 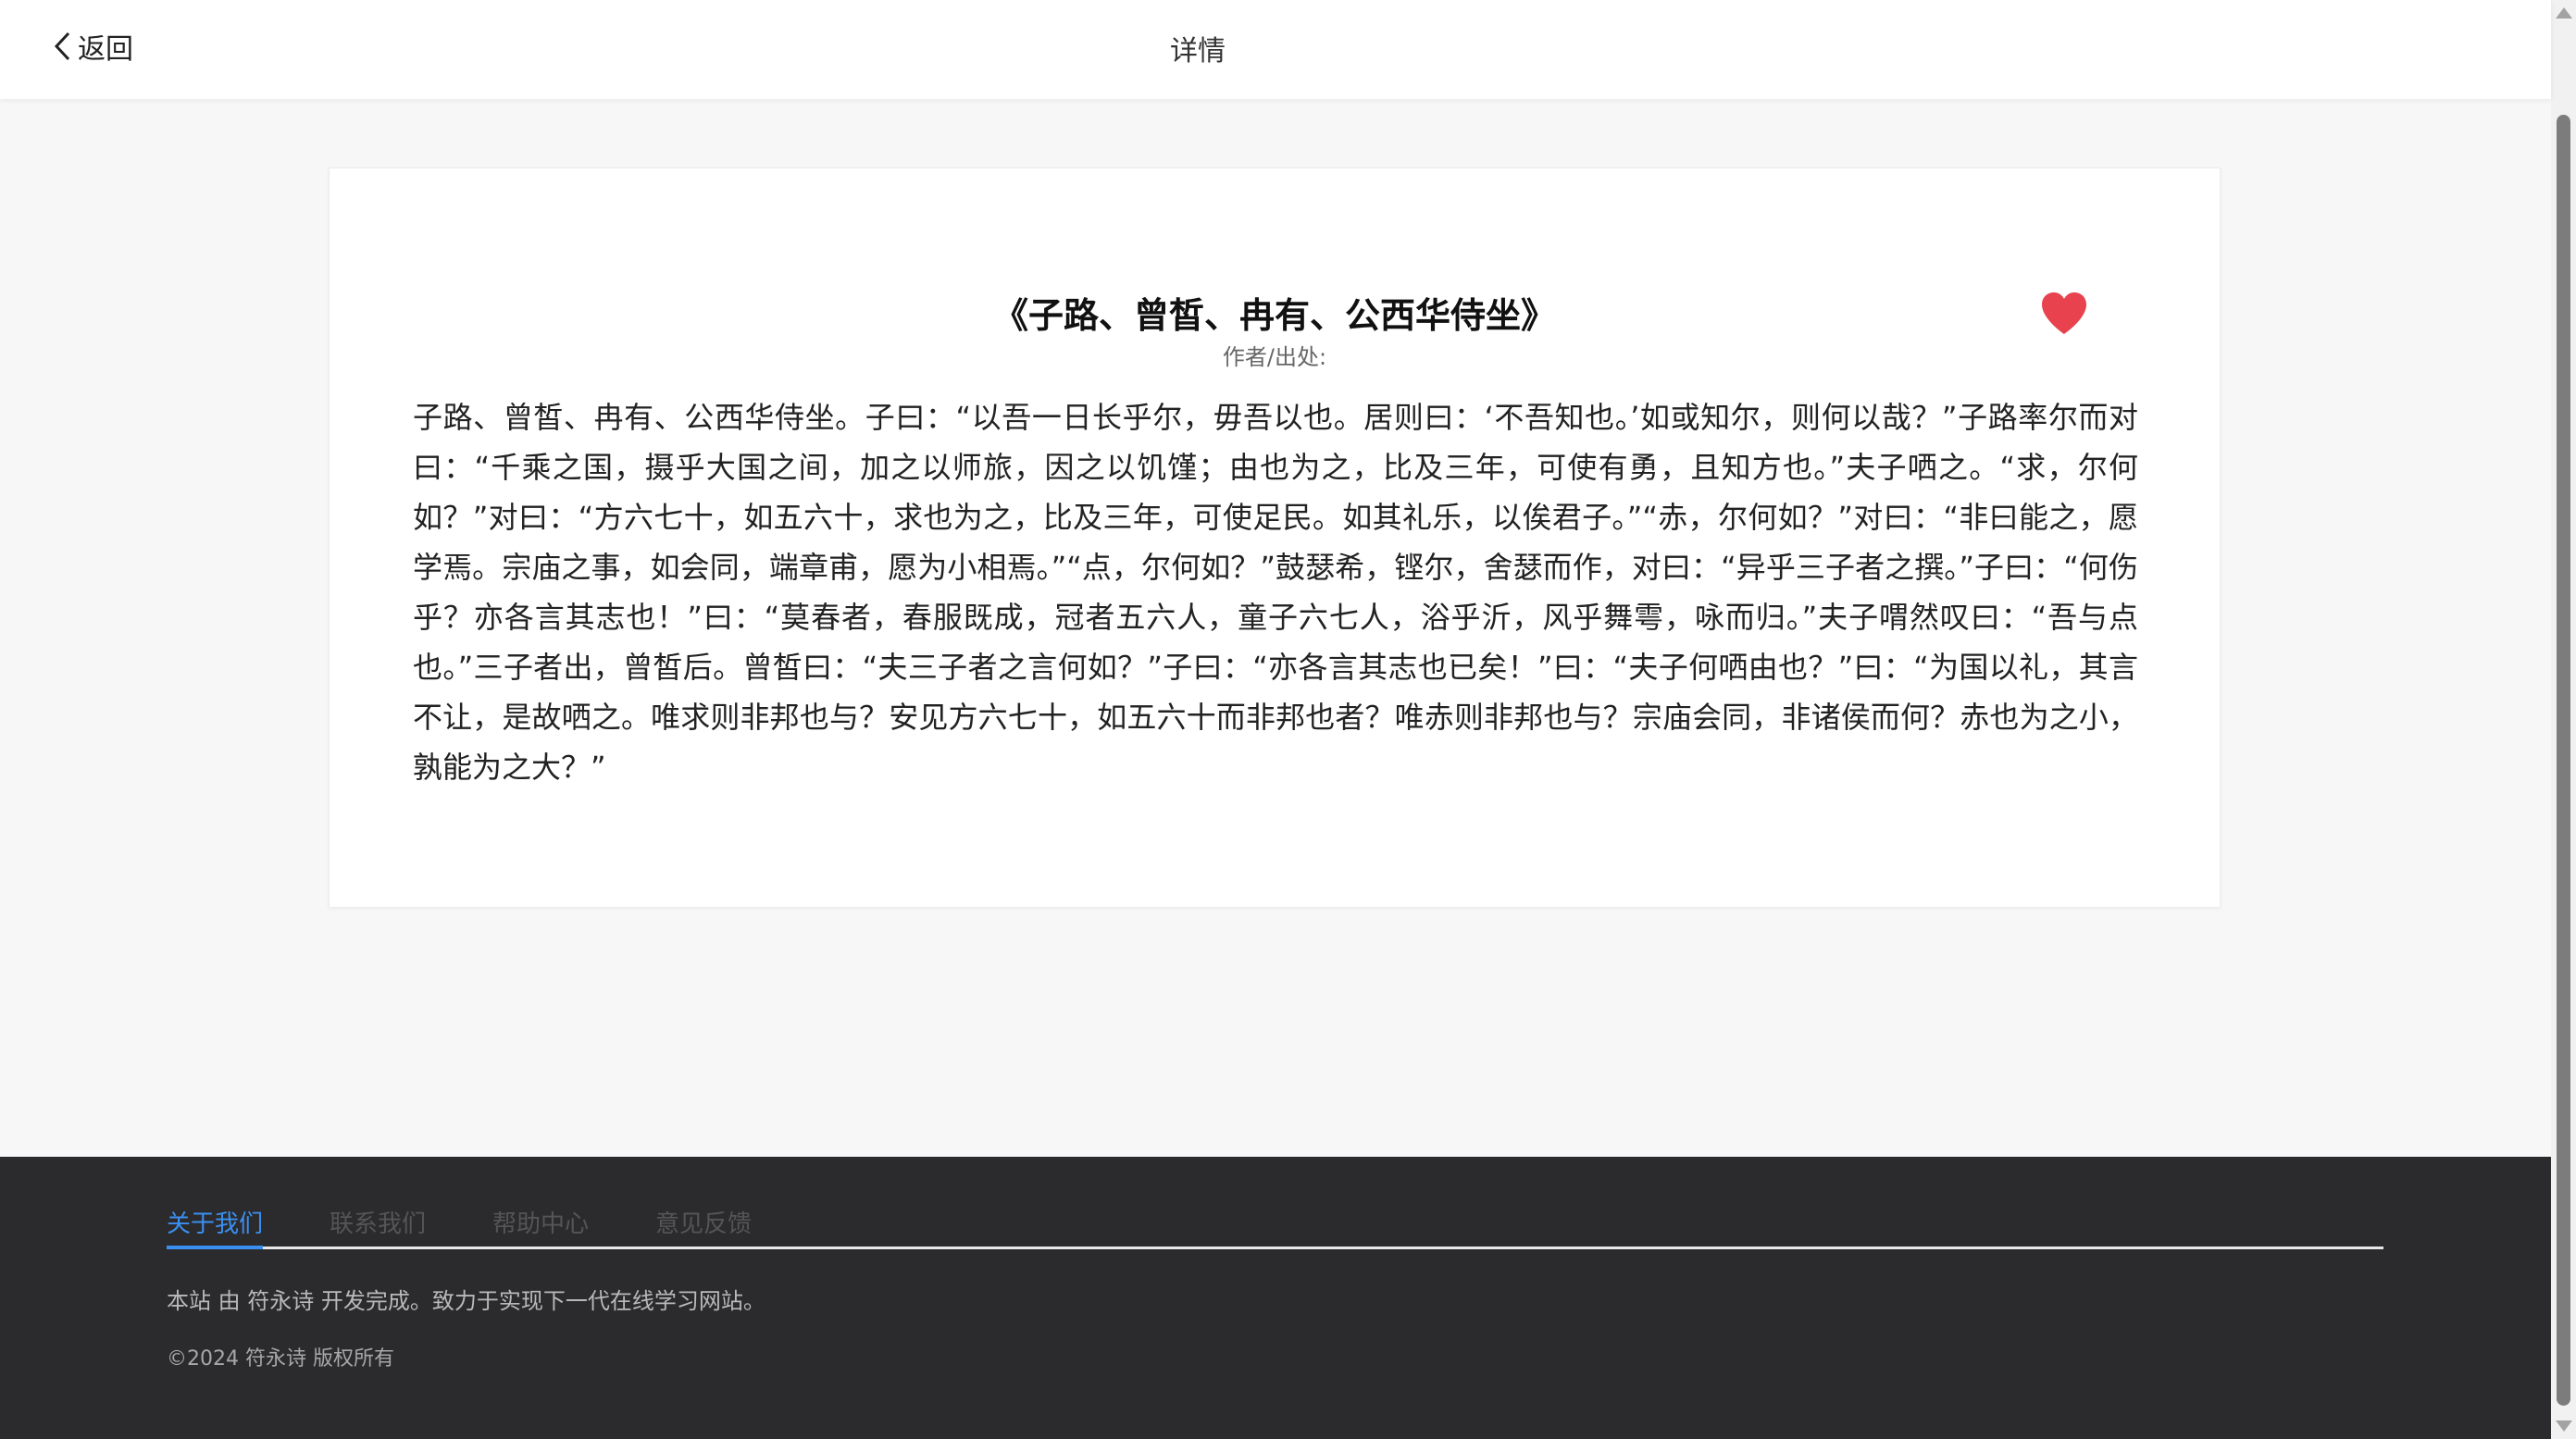 I want to click on footer-description: 本站 由 符永诗 开发完成。致力于实现下一代在线学习网站。, so click(x=466, y=1301).